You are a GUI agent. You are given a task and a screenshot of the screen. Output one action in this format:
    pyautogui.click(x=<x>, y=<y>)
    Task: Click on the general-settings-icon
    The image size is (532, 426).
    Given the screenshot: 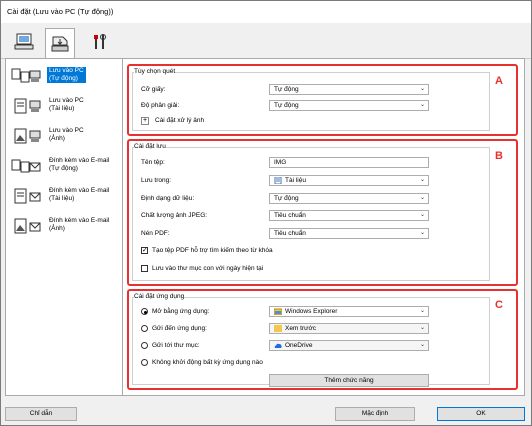 What is the action you would take?
    pyautogui.click(x=100, y=41)
    